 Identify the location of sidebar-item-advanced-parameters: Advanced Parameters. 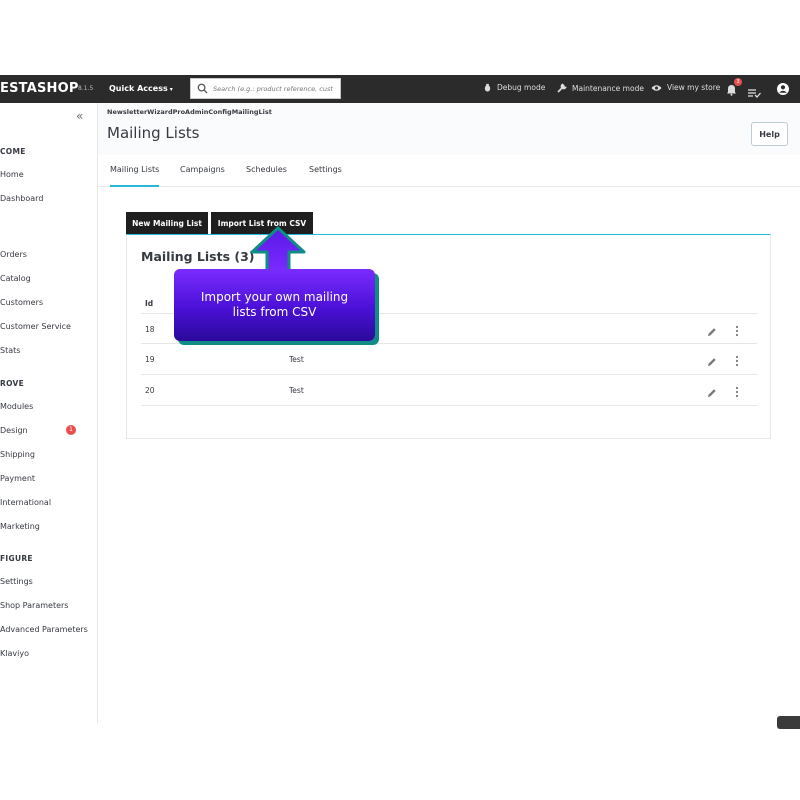
(44, 629).